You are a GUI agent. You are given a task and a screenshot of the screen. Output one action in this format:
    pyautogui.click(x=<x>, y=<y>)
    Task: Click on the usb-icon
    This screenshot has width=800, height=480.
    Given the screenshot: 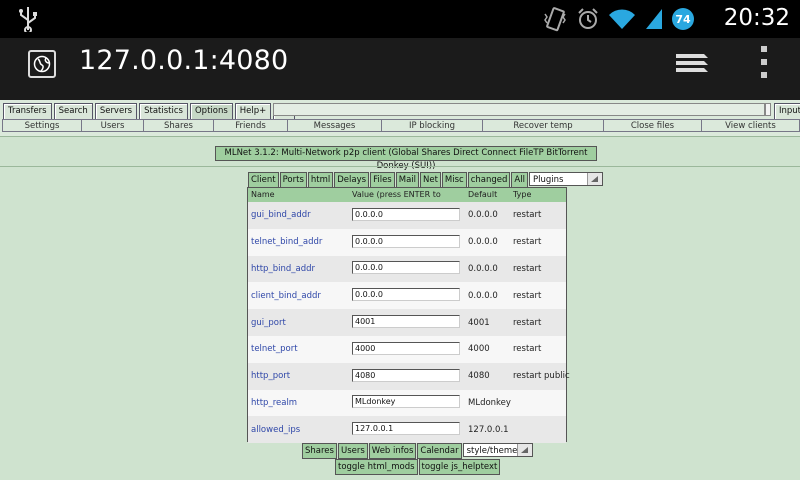 What is the action you would take?
    pyautogui.click(x=28, y=19)
    